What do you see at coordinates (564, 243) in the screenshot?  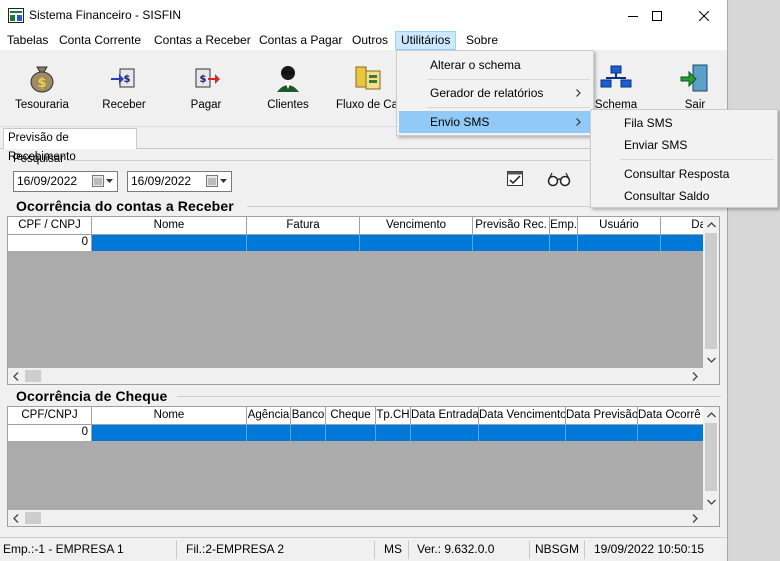 I see `row-emp-cell` at bounding box center [564, 243].